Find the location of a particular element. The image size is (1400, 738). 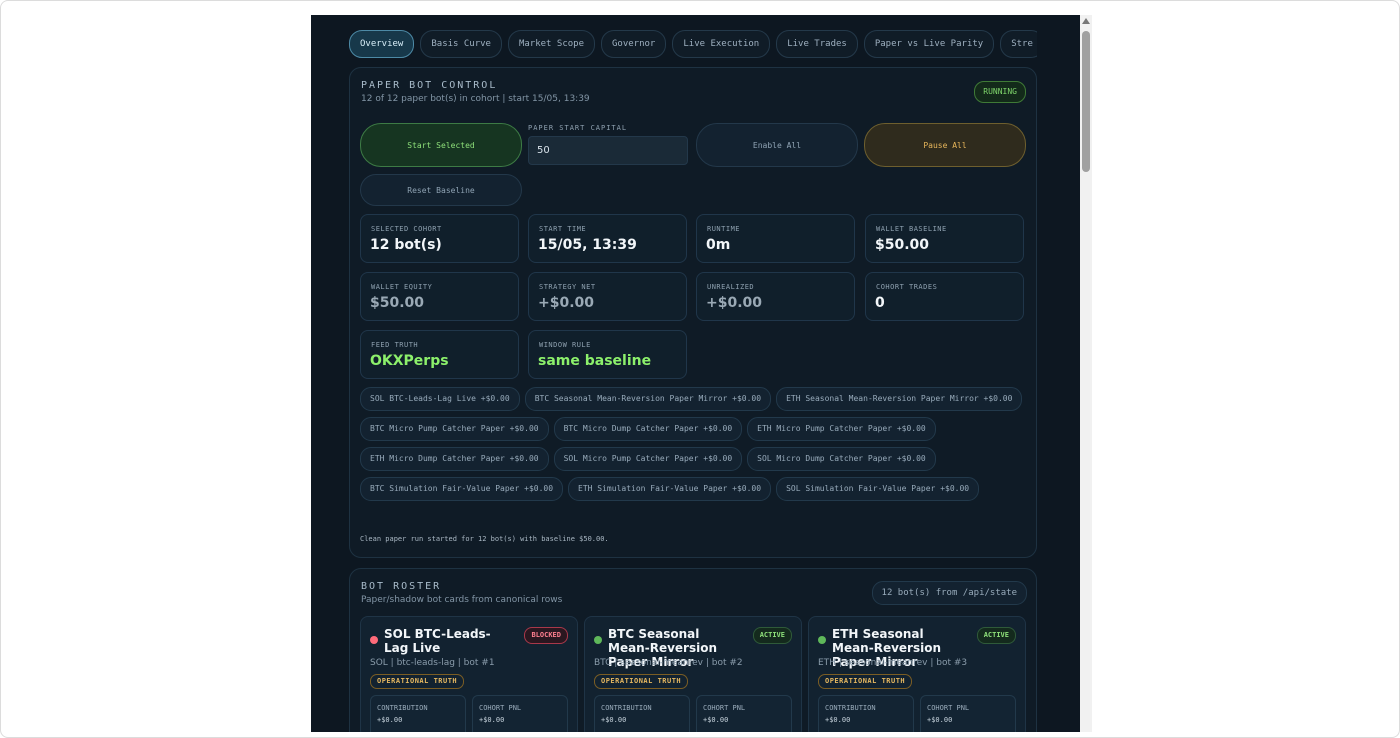

bot-chip: BTC Micro Pump Catcher Paper +$0.00 is located at coordinates (454, 429).